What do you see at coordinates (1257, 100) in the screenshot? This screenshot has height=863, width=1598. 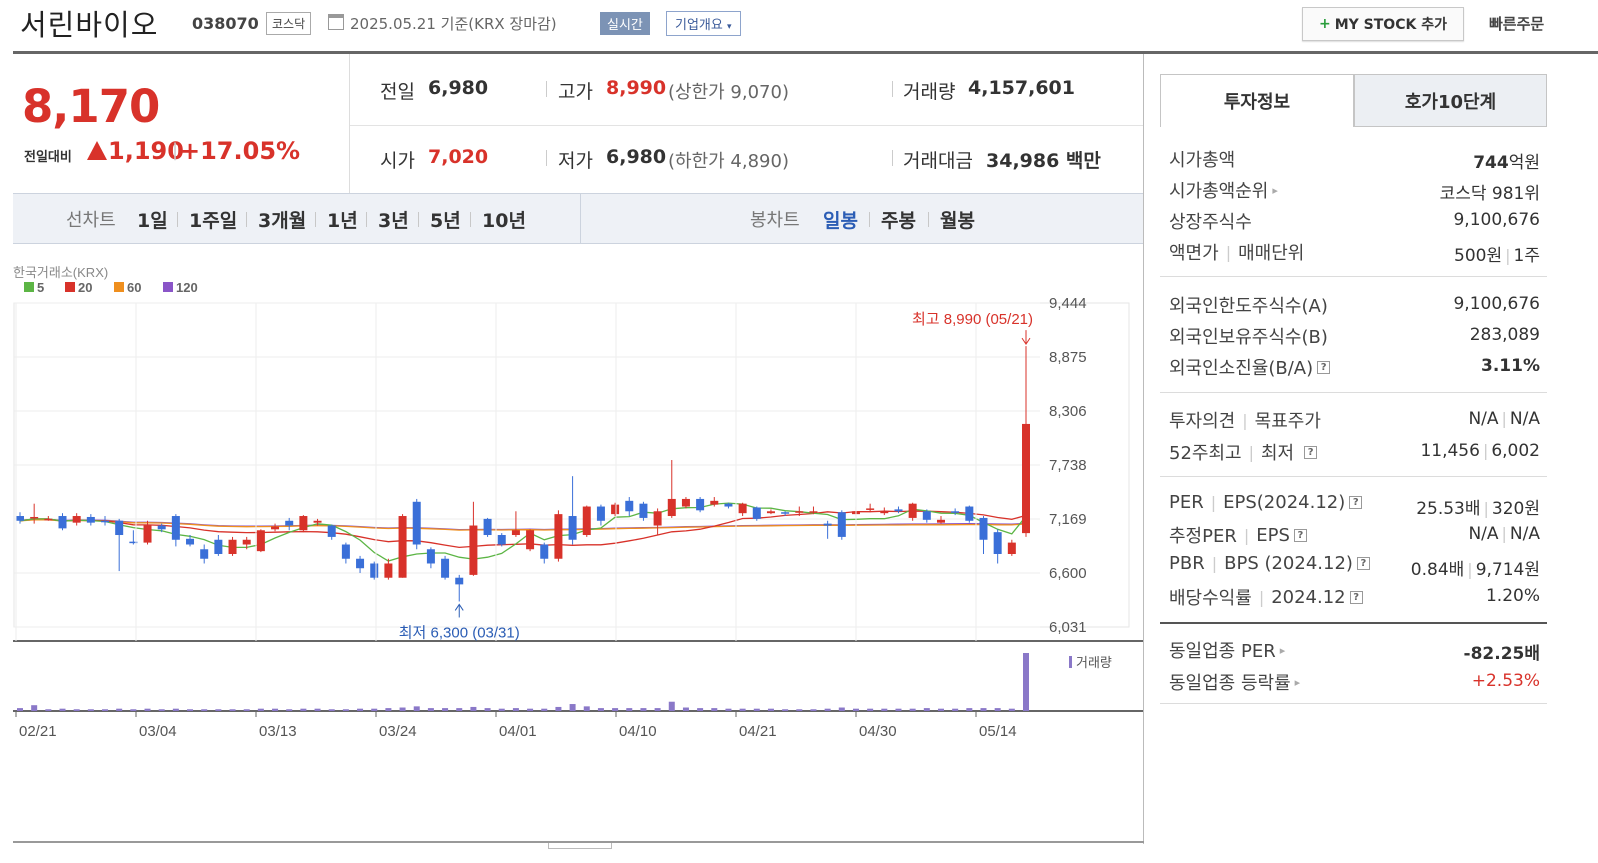 I see `tab-invest-info: 투자정보` at bounding box center [1257, 100].